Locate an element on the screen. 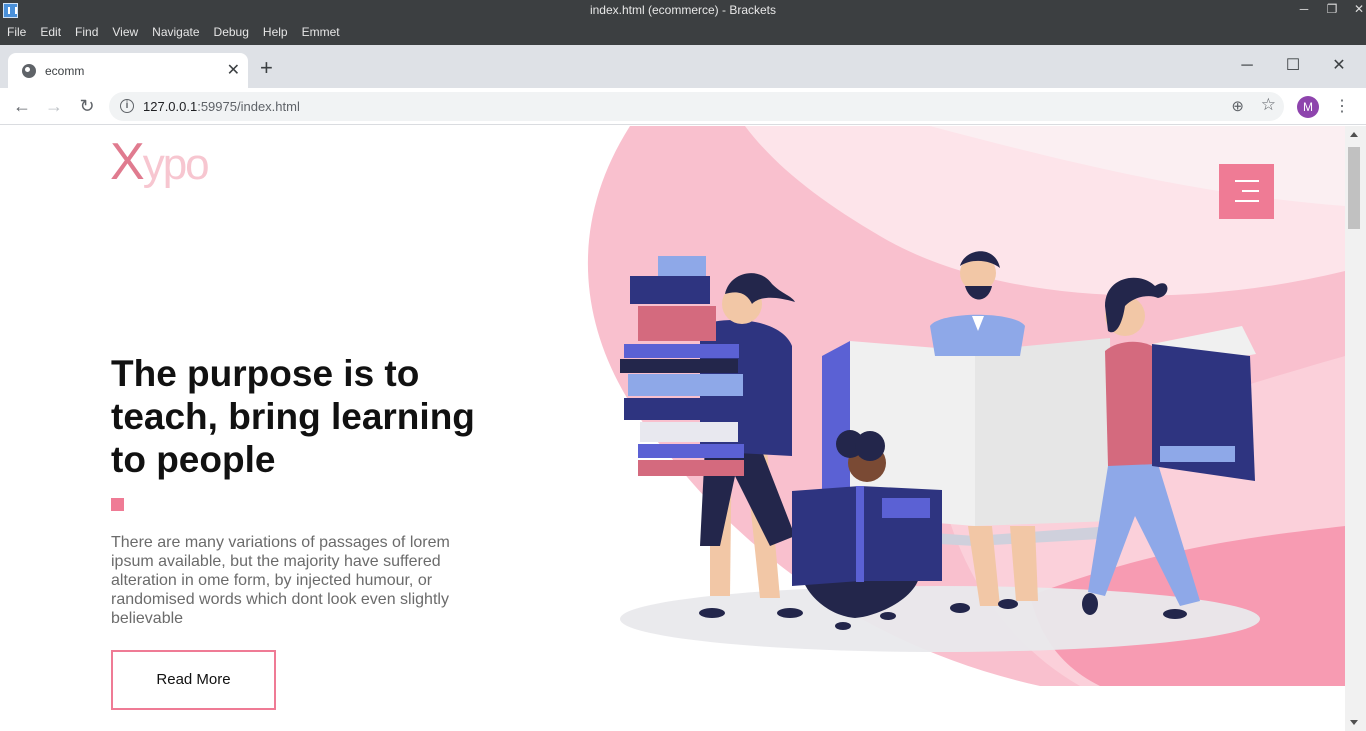  window-title: index.html (ecommerce) - Brackets is located at coordinates (683, 10).